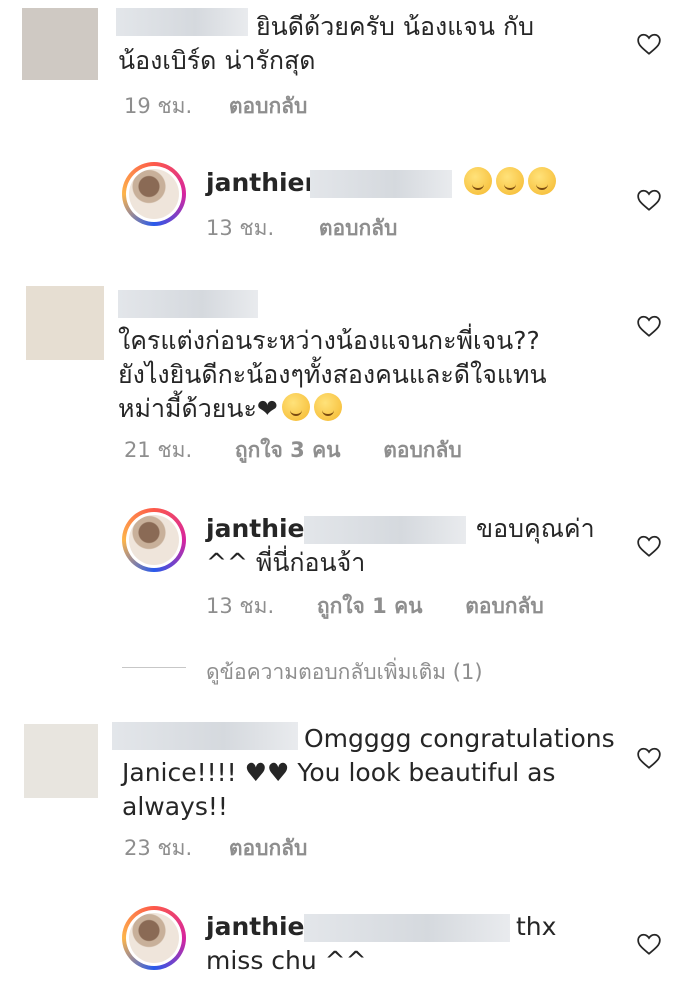  Describe the element at coordinates (329, 340) in the screenshot. I see `comment-text: ใครแต่งก่อนระหว่างน้องแจนกะพี่เจน??` at that location.